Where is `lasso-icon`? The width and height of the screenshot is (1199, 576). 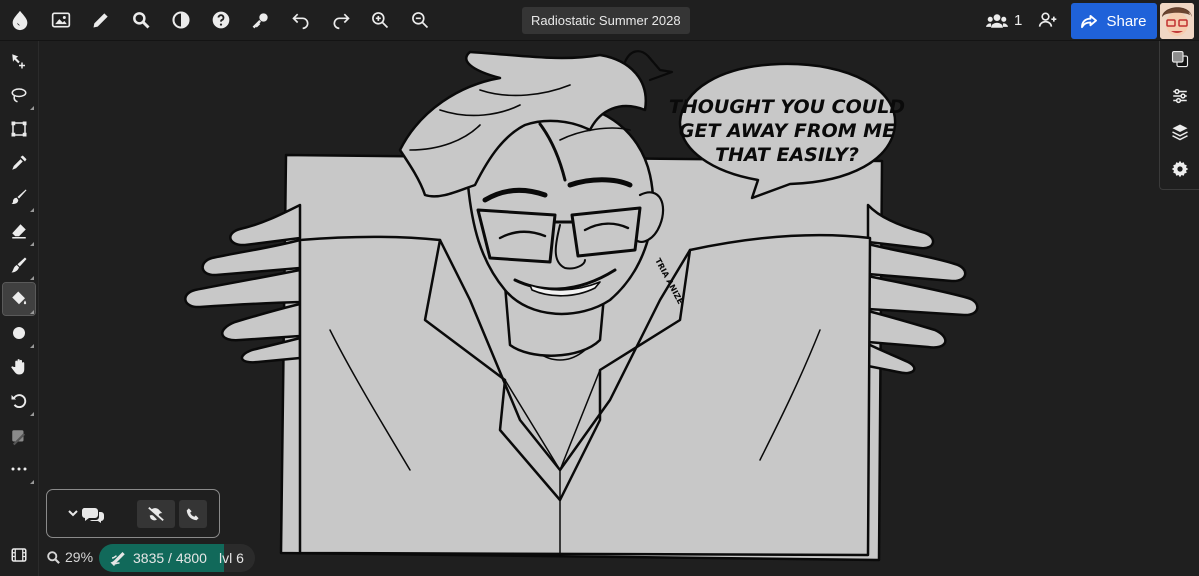 lasso-icon is located at coordinates (19, 95).